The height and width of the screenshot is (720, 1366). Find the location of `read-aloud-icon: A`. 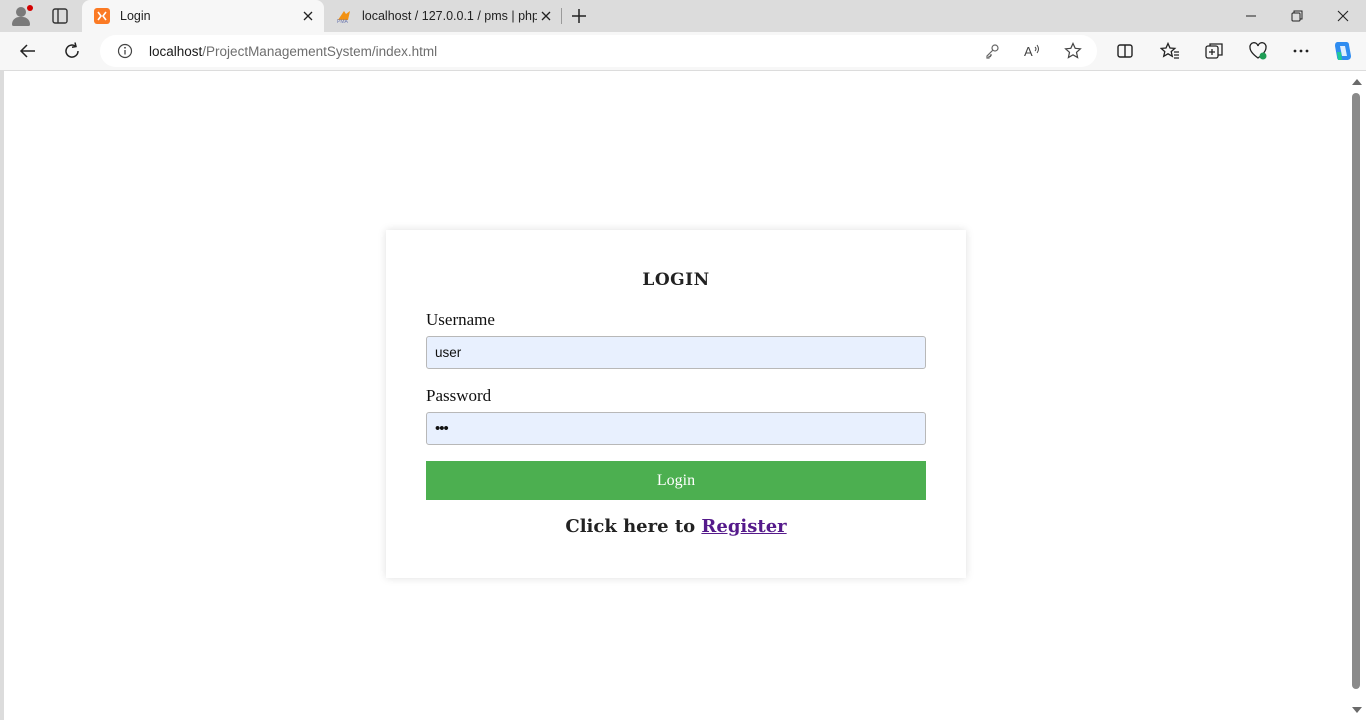

read-aloud-icon: A is located at coordinates (1033, 51).